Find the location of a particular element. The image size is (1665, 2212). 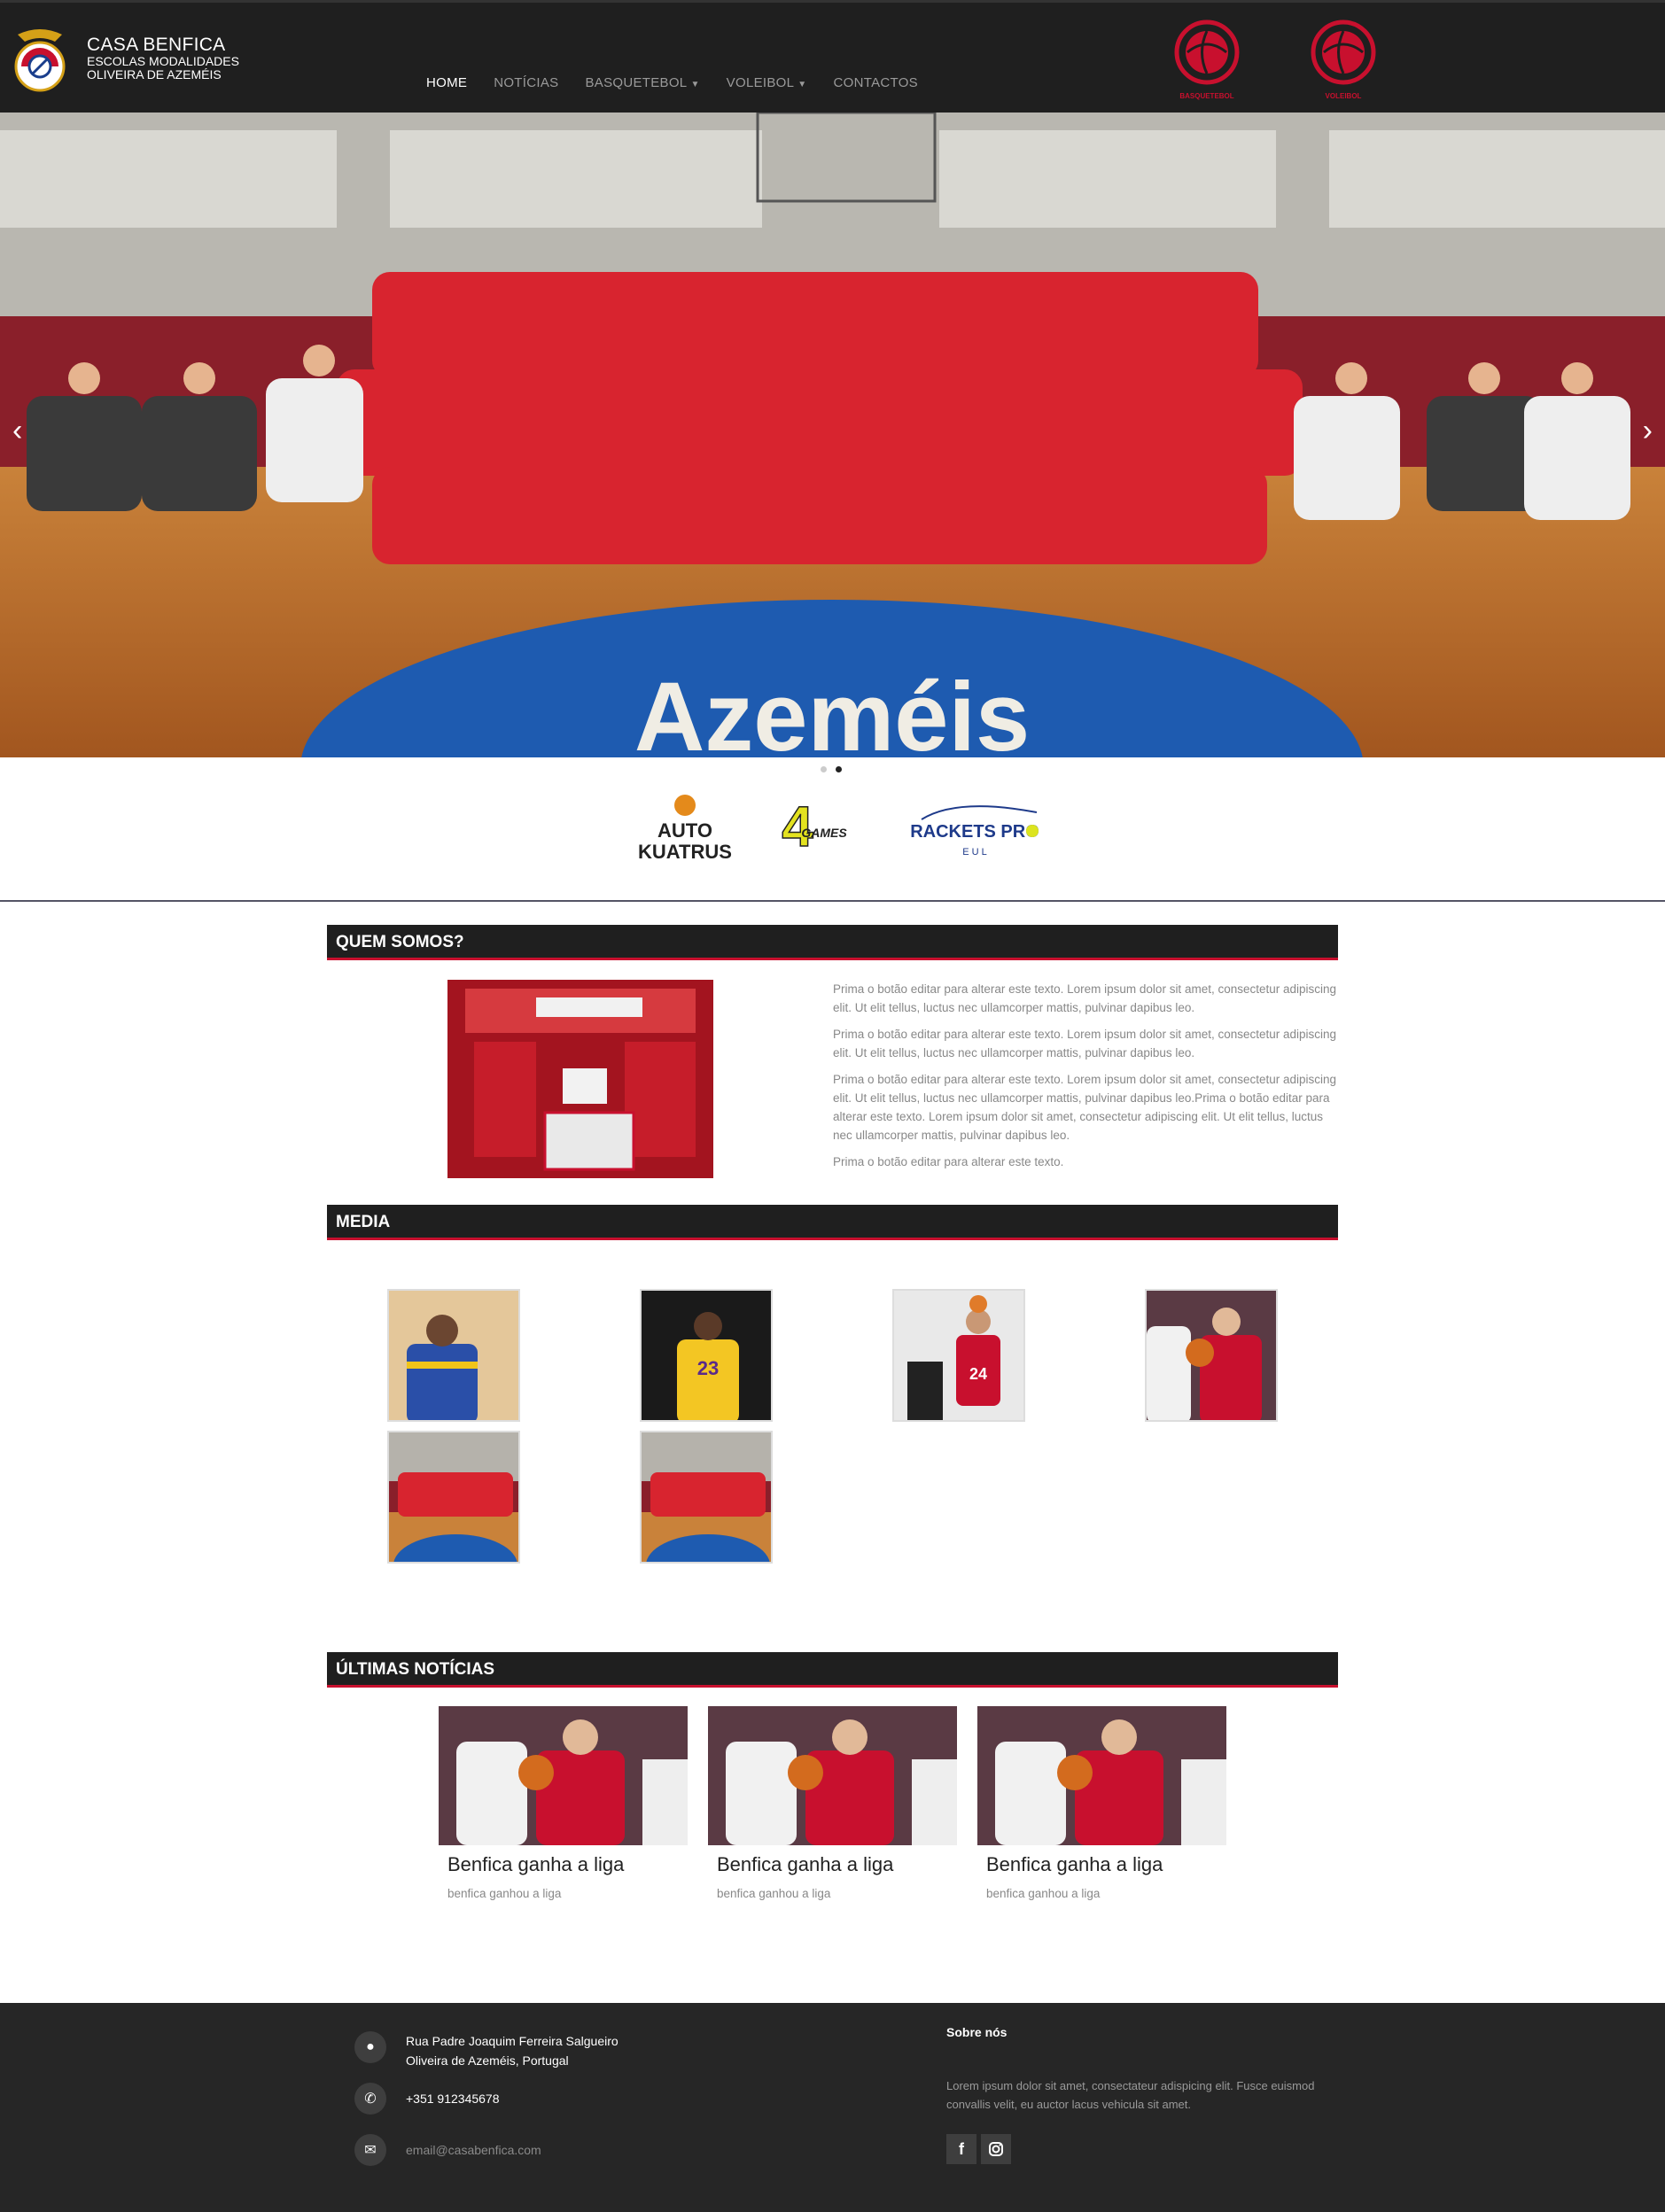

nav-item-contactos: CONTACTOS is located at coordinates (875, 83).